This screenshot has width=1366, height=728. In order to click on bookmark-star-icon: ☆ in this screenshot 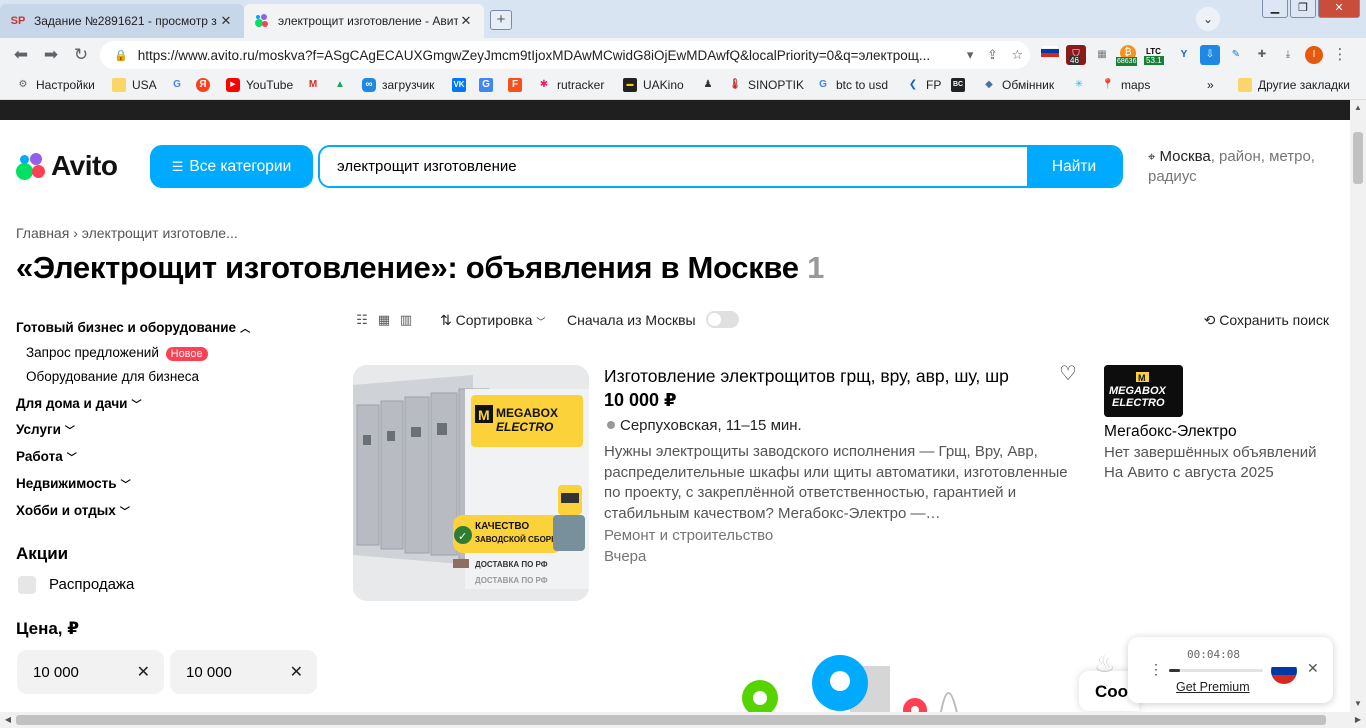, I will do `click(1018, 55)`.